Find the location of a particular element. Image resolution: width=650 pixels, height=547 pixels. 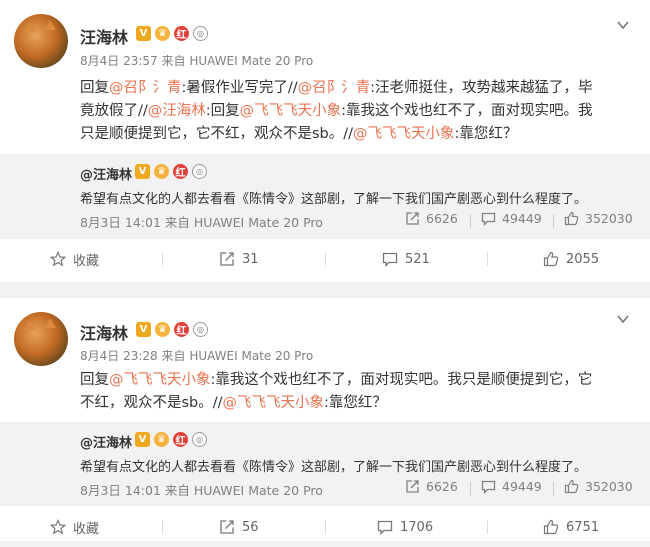

text-segment: :靠我这个戏也红不了，面对现实吧。我 is located at coordinates (467, 111).